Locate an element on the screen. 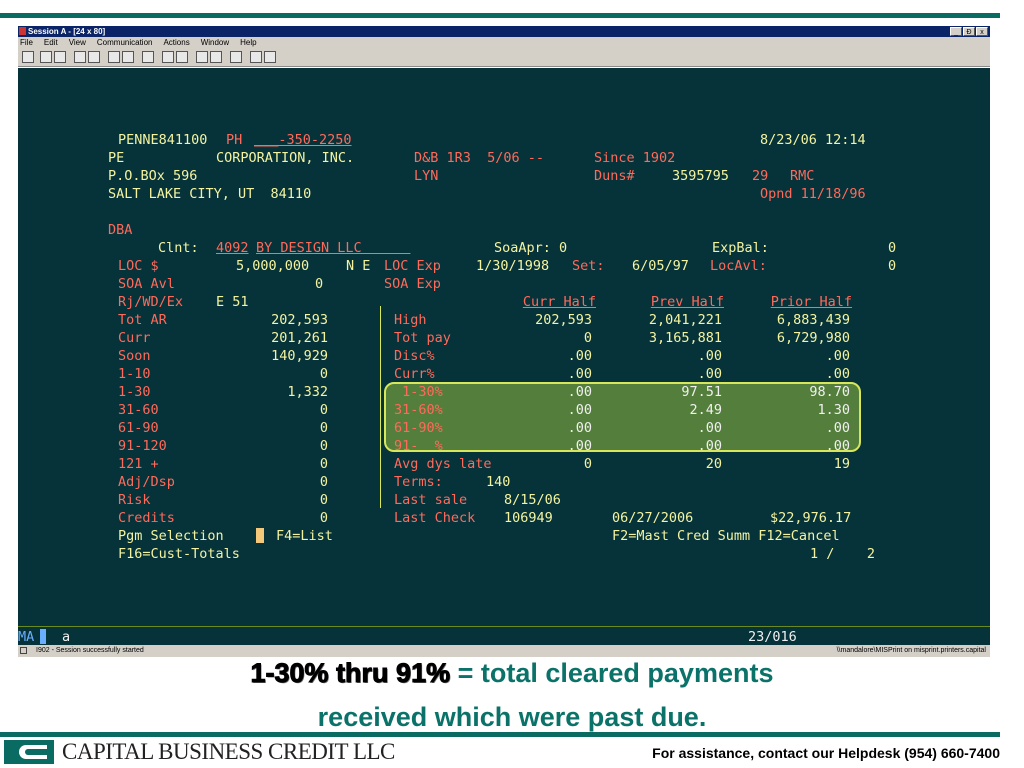 The image size is (1024, 768). page-indicator: 1 / 2 is located at coordinates (843, 554).